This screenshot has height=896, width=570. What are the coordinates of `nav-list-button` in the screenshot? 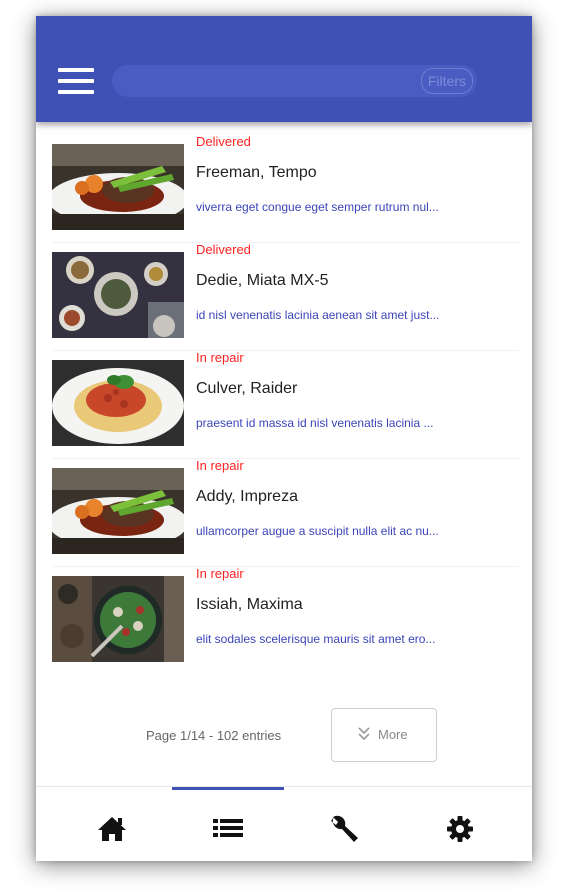 It's located at (228, 829).